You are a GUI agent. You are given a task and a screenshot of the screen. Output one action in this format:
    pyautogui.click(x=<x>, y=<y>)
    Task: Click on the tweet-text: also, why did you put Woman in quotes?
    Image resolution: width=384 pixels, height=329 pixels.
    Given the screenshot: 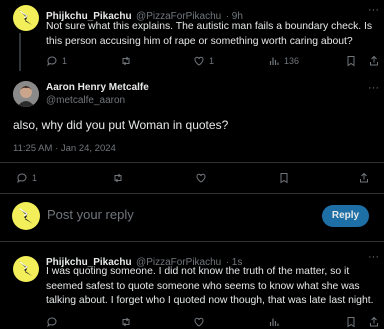 What is the action you would take?
    pyautogui.click(x=121, y=125)
    